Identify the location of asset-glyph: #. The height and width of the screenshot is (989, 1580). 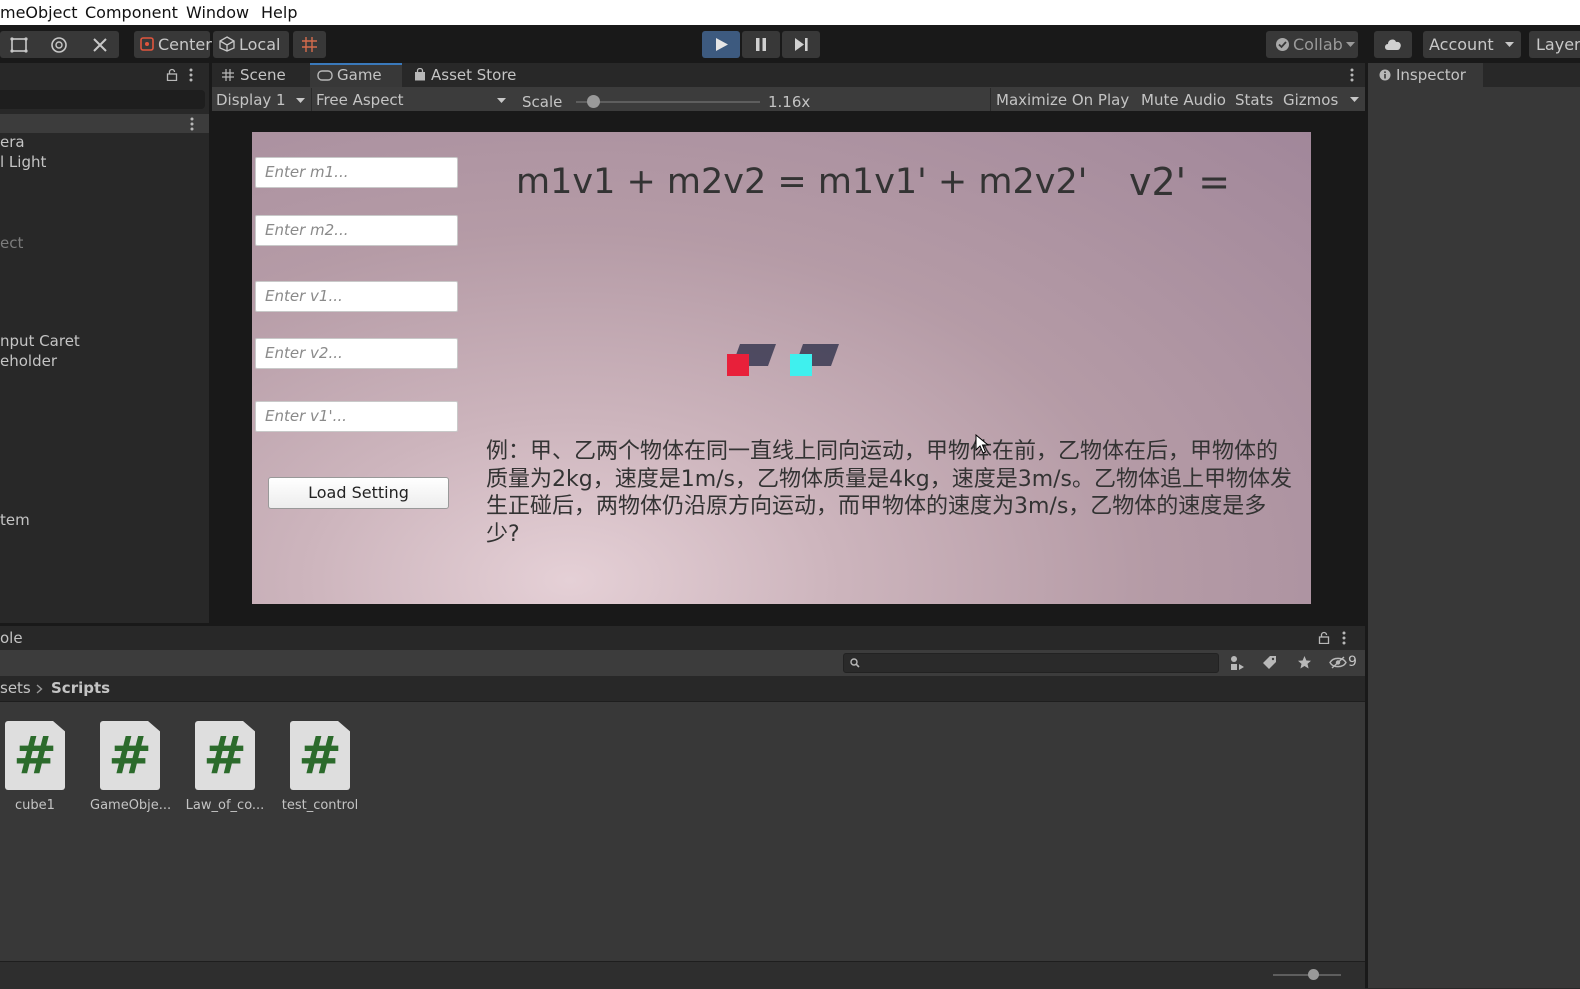
(35, 756).